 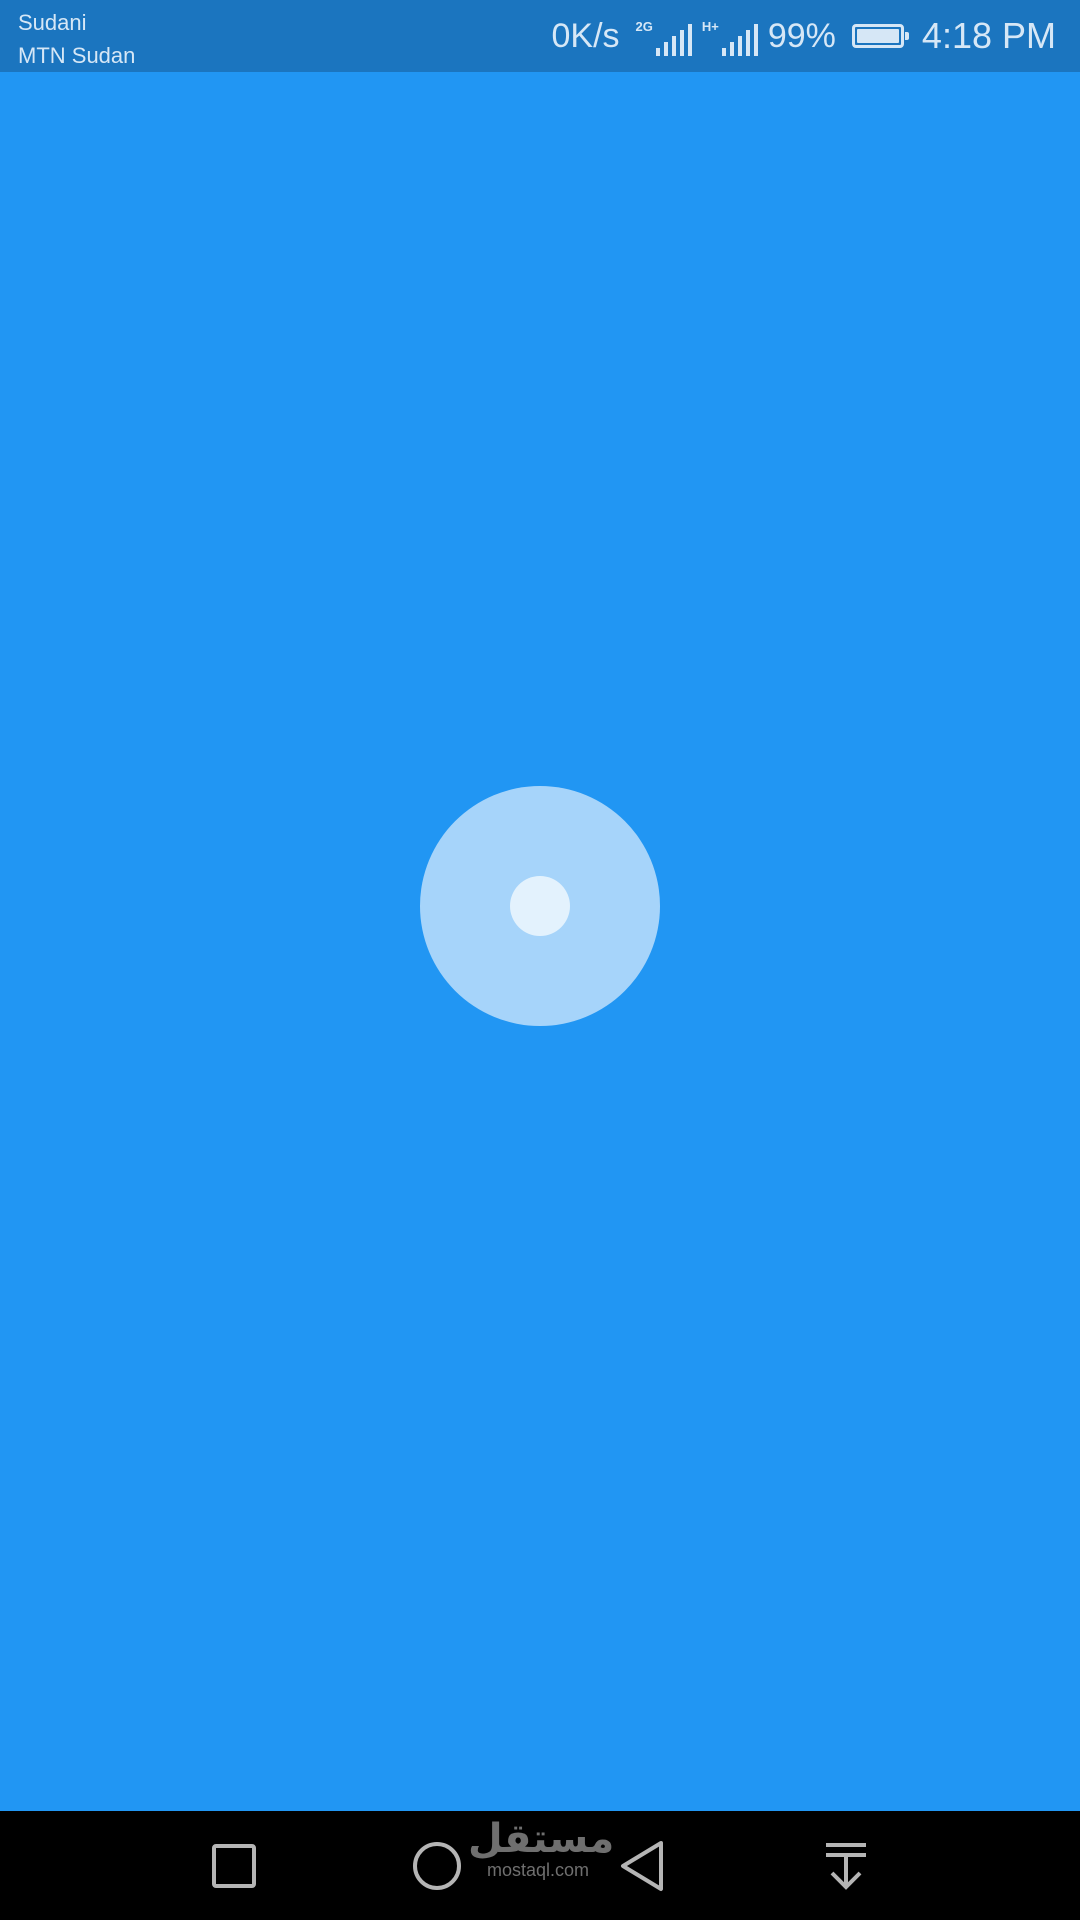 I want to click on carrier-names: Sudani MTN Sudan, so click(x=76, y=39).